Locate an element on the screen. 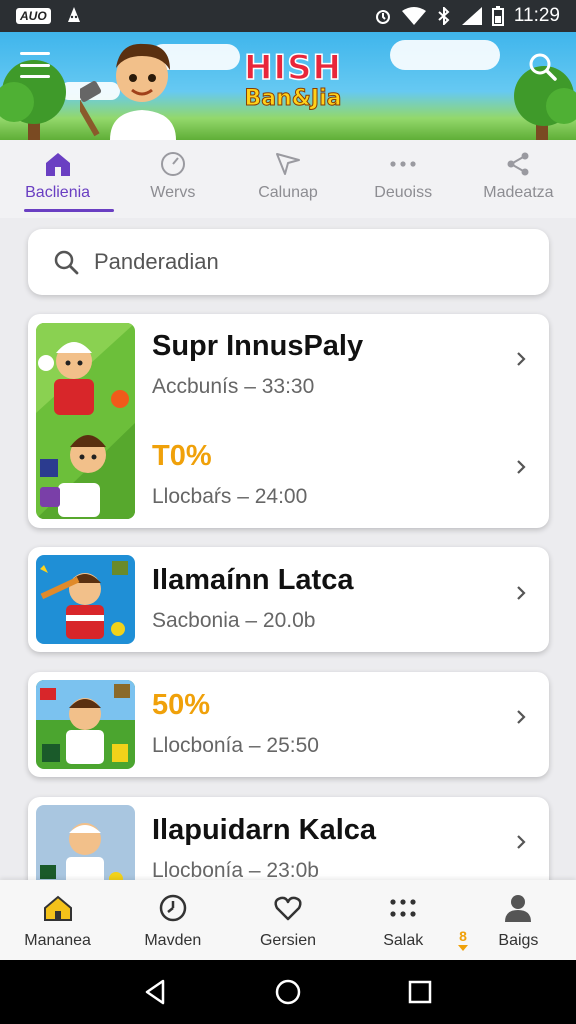  list-item: Ilamaínn Latca Sacbonia – 20.0b is located at coordinates (342, 598).